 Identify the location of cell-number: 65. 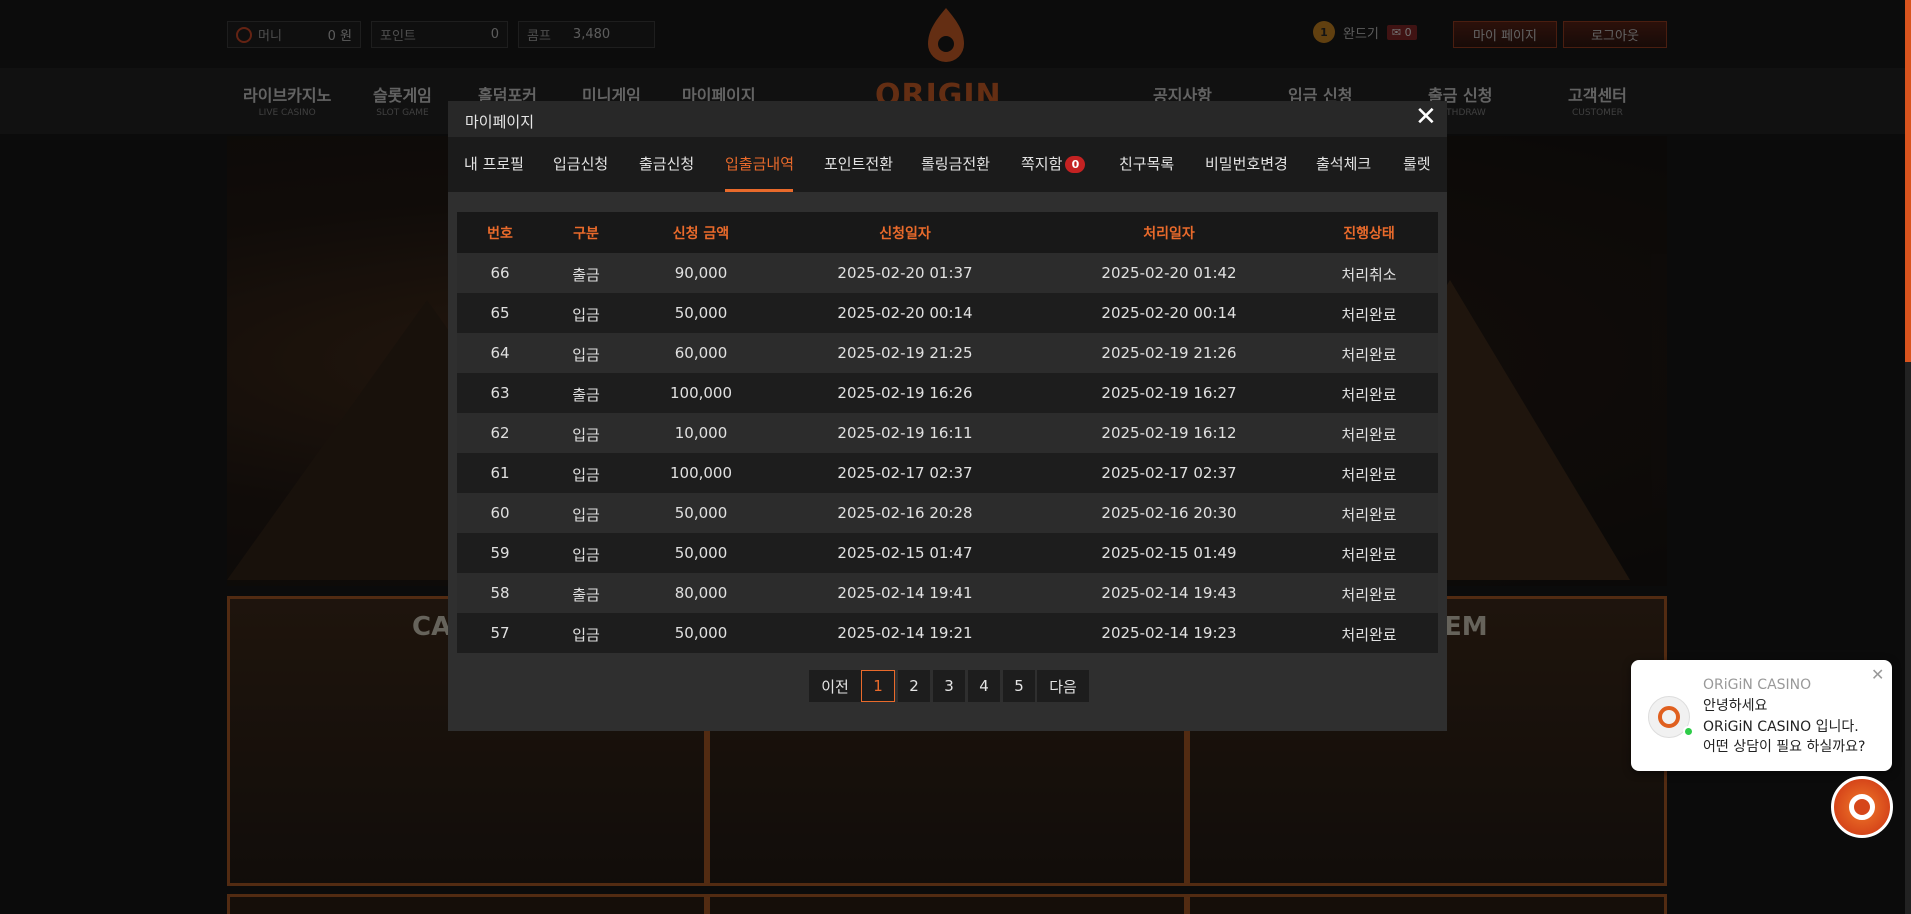
(500, 313).